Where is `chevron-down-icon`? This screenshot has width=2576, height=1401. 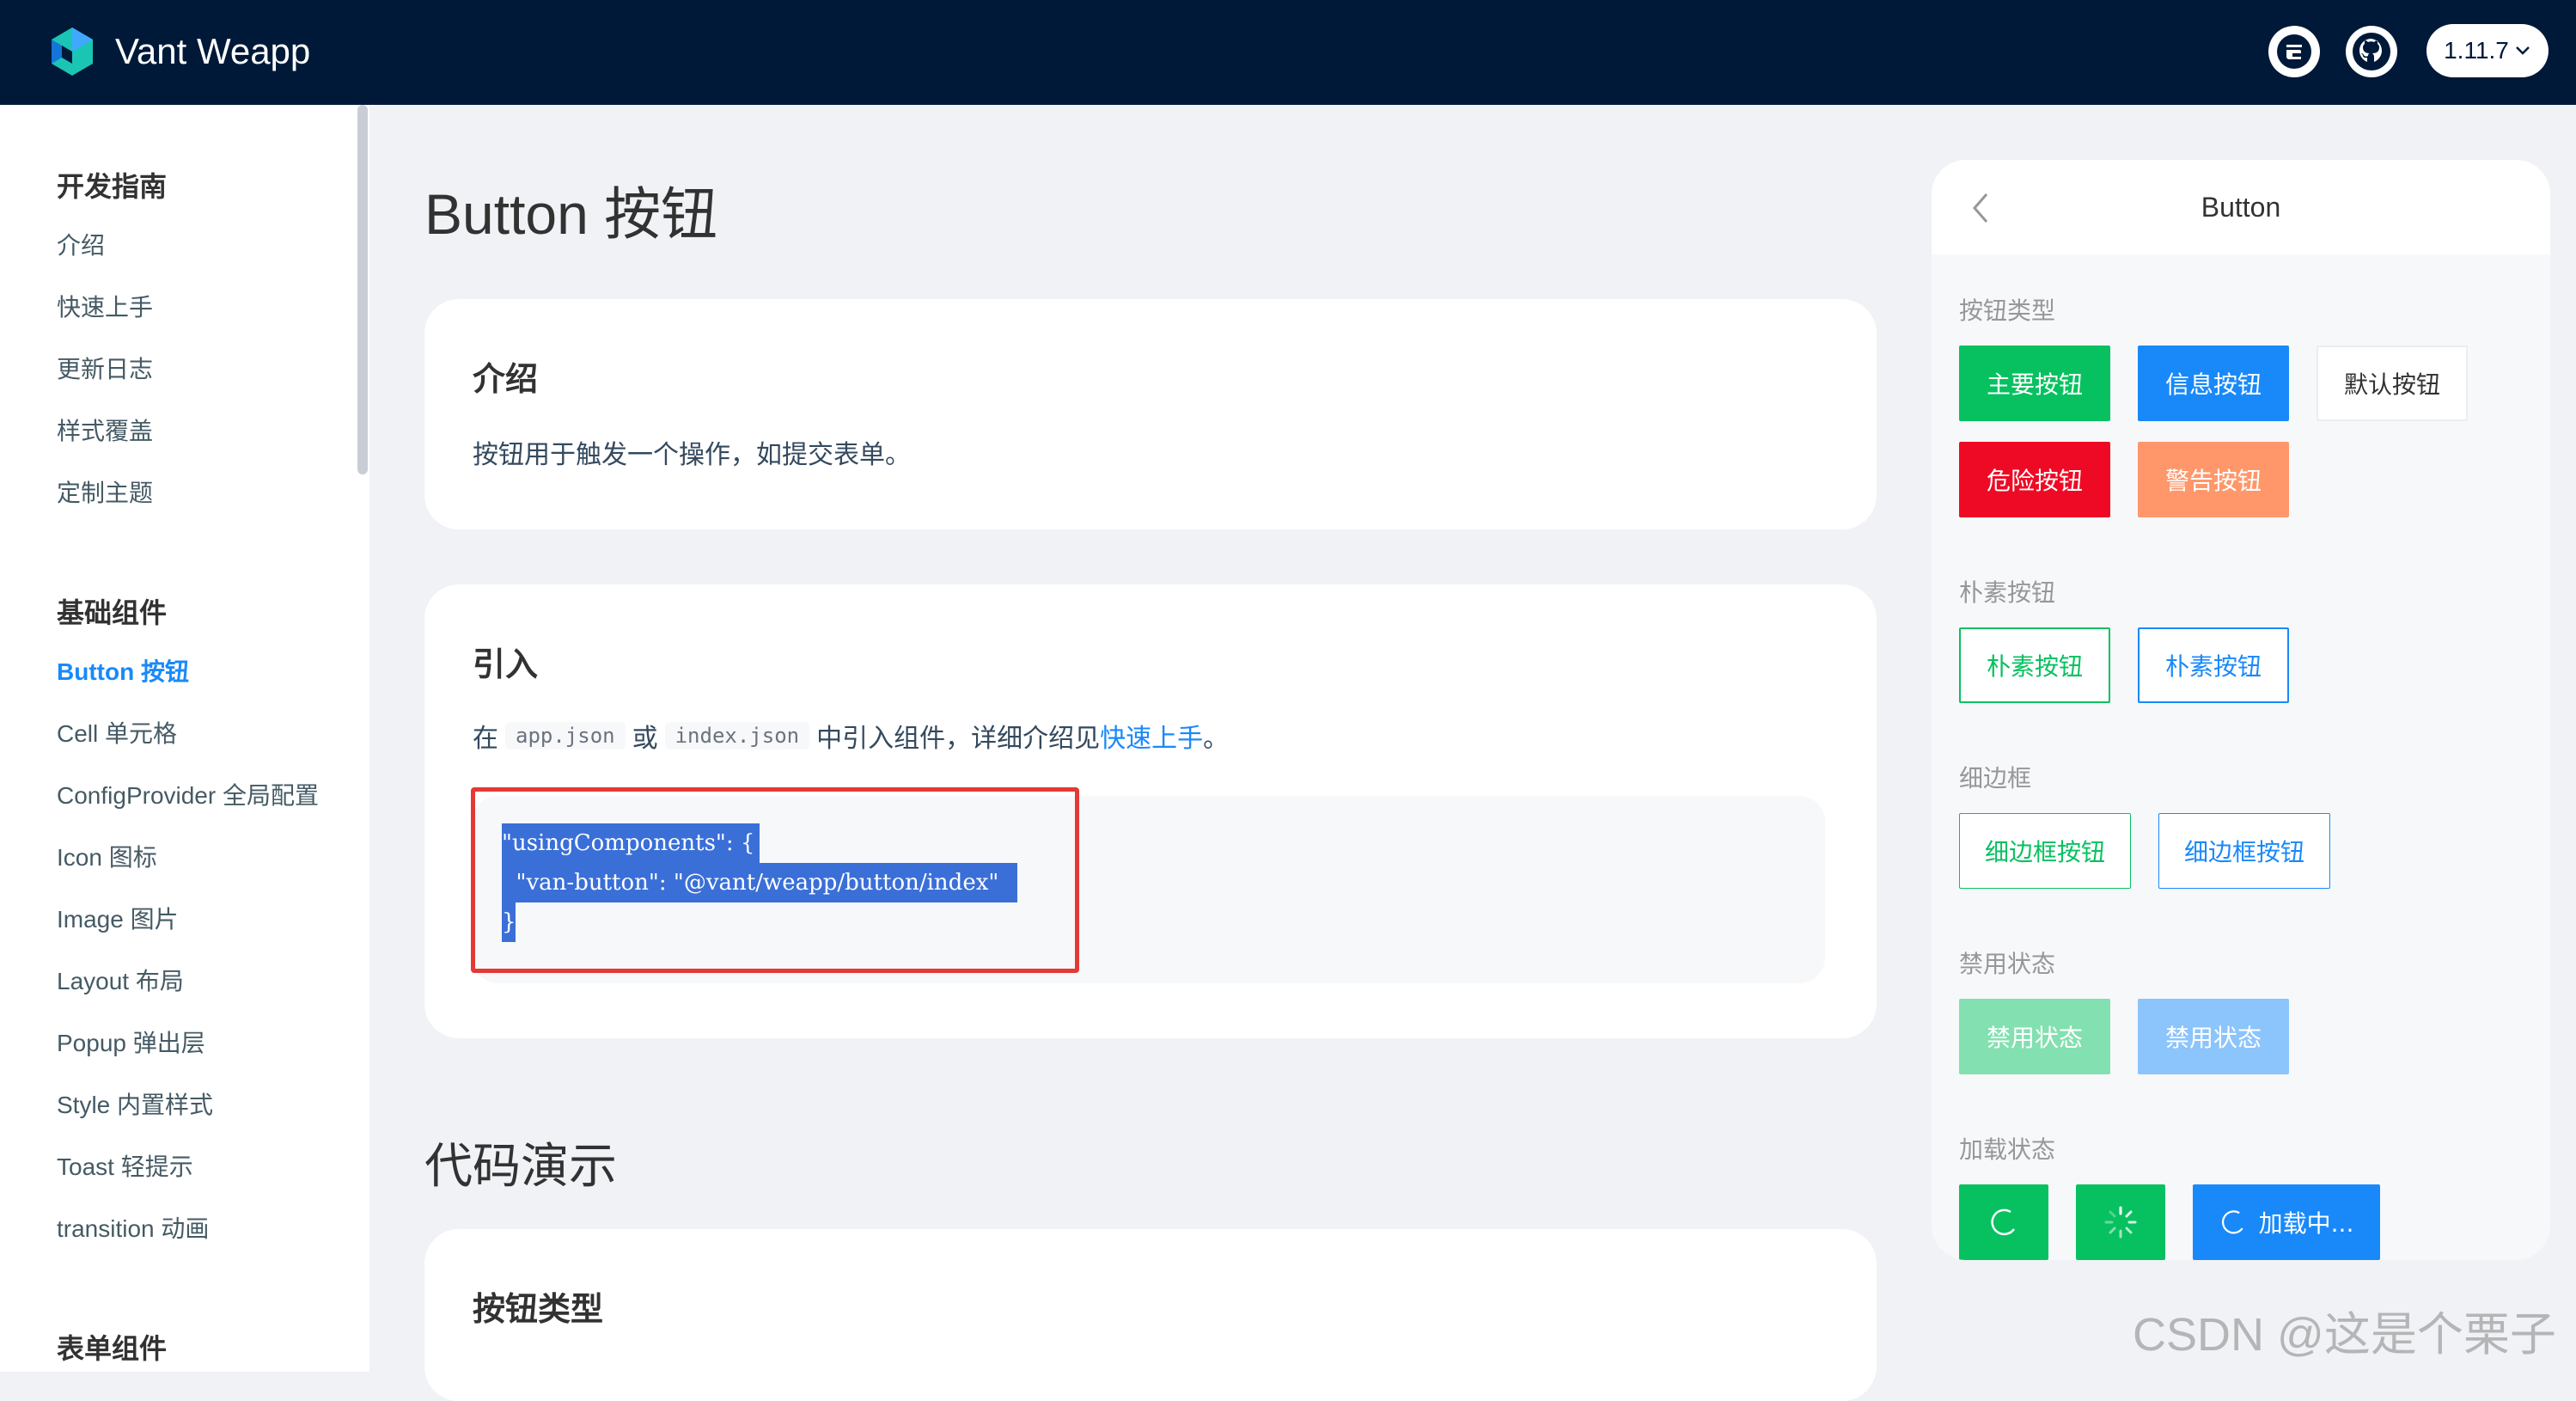
chevron-down-icon is located at coordinates (2523, 51).